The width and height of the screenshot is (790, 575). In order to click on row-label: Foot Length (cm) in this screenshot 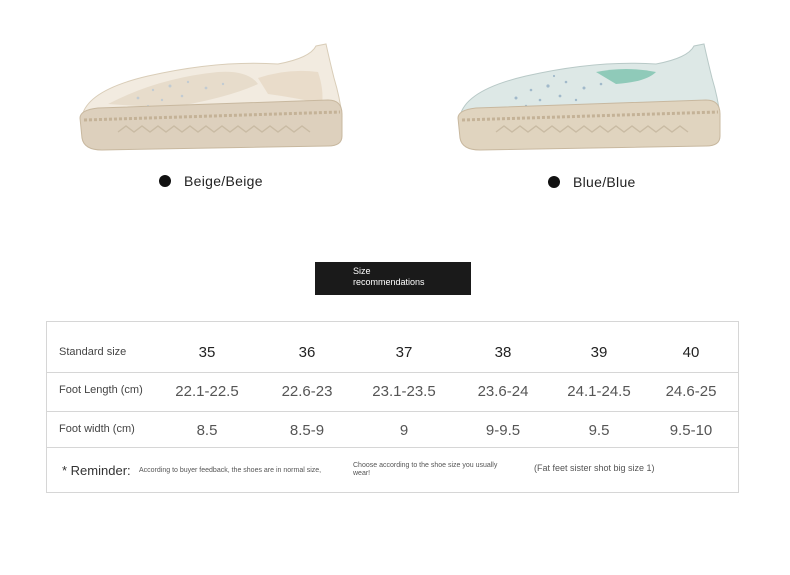, I will do `click(101, 390)`.